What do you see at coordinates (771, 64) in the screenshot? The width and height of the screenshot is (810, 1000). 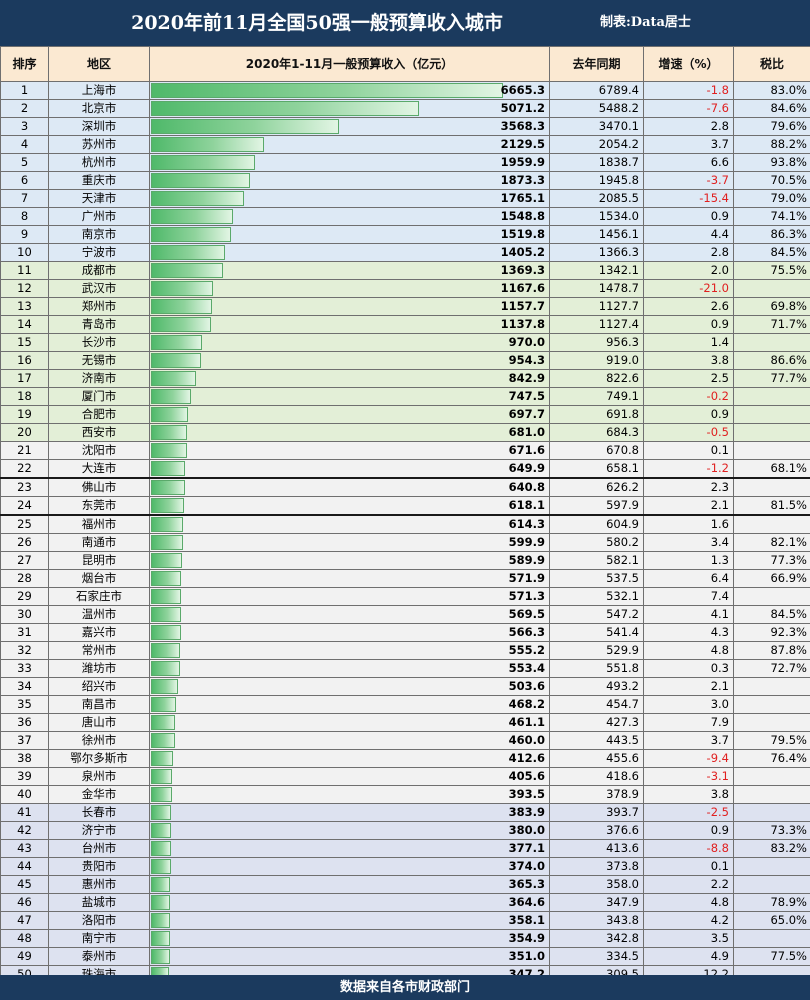 I see `column-header-tax-ratio: 税比` at bounding box center [771, 64].